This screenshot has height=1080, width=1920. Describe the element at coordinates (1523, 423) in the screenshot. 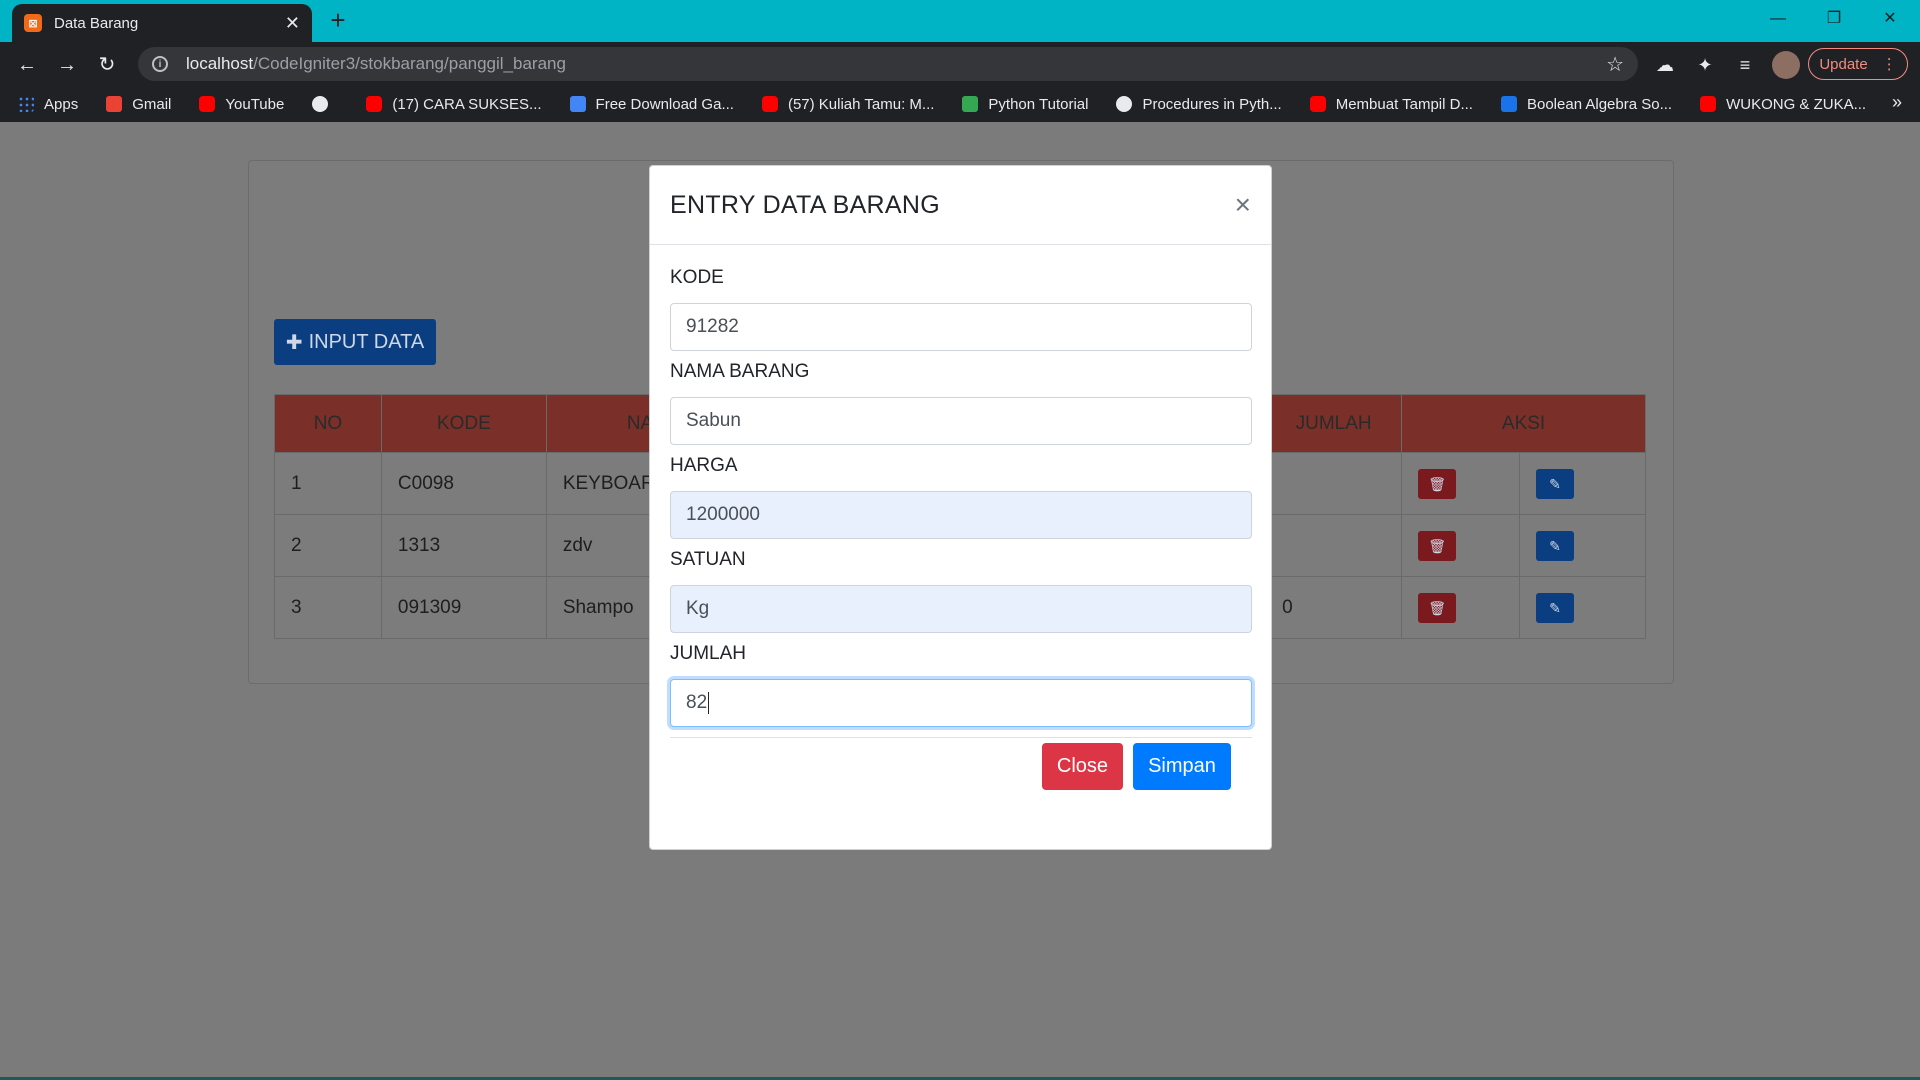

I see `col-aksi: AKSI` at that location.